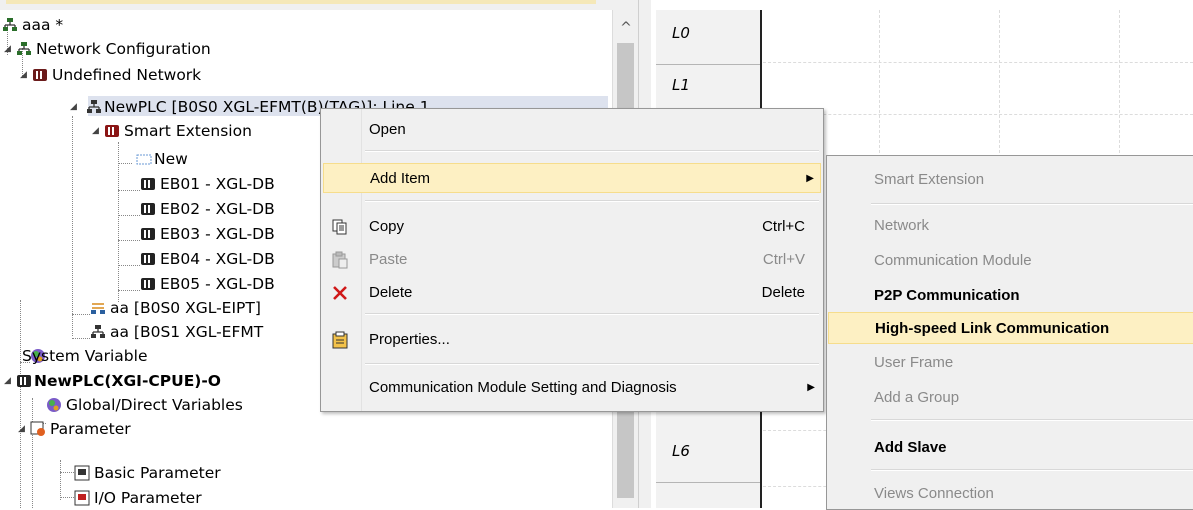 This screenshot has width=1193, height=510. Describe the element at coordinates (910, 447) in the screenshot. I see `menu-item-label: Add Slave` at that location.